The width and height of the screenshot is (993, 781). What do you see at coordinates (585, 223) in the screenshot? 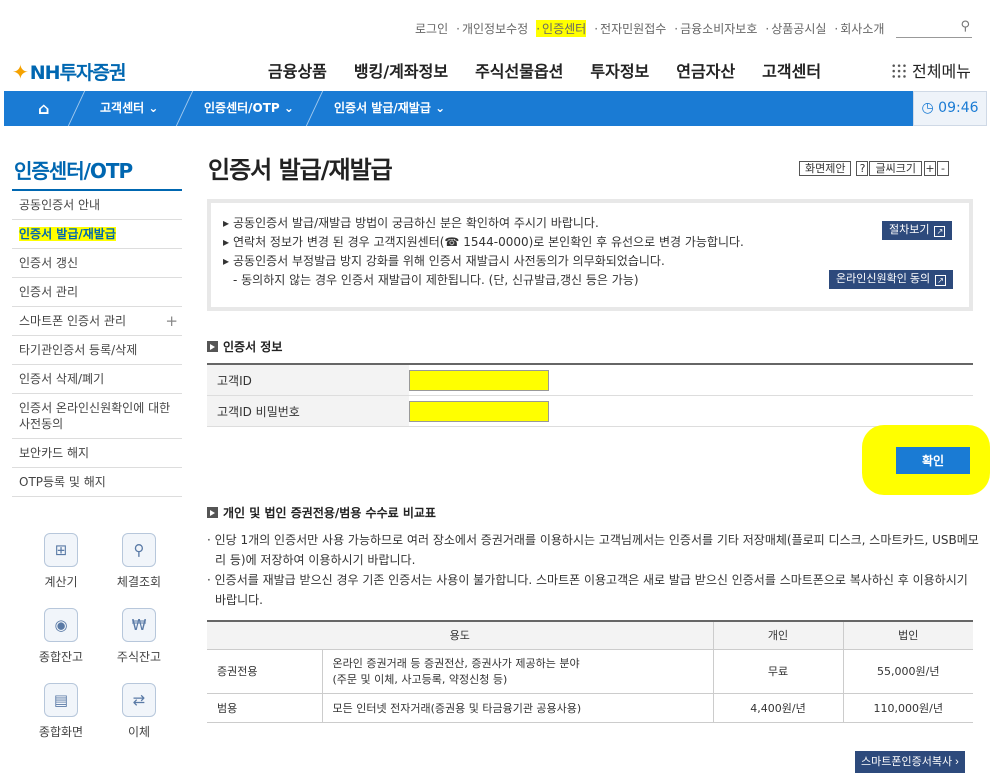
I see `notice-line: 공동인증서 발급/재발급 방법이 궁금하신 분은 확인하여 주시기 바랍니다.` at bounding box center [585, 223].